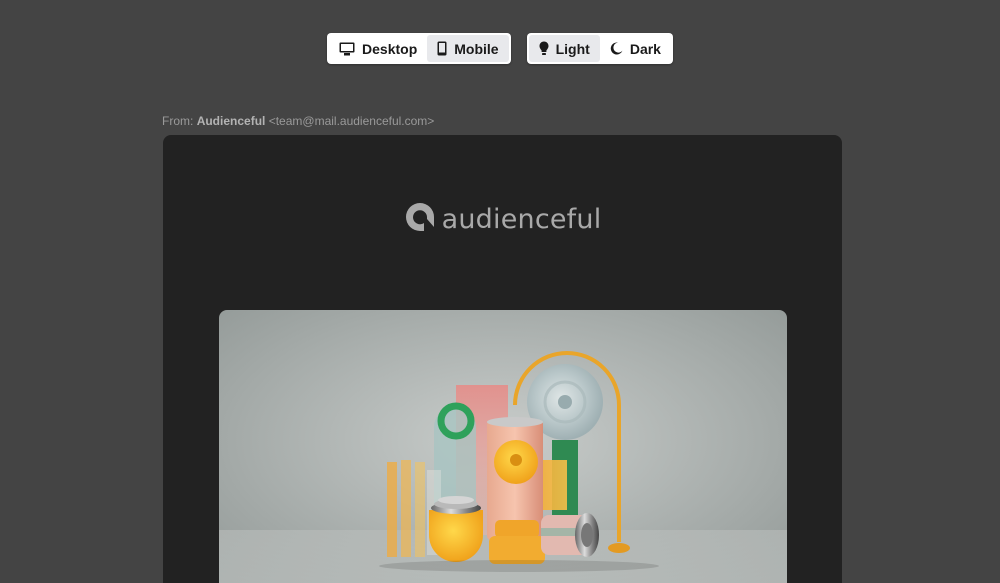  What do you see at coordinates (347, 49) in the screenshot?
I see `desktop-icon` at bounding box center [347, 49].